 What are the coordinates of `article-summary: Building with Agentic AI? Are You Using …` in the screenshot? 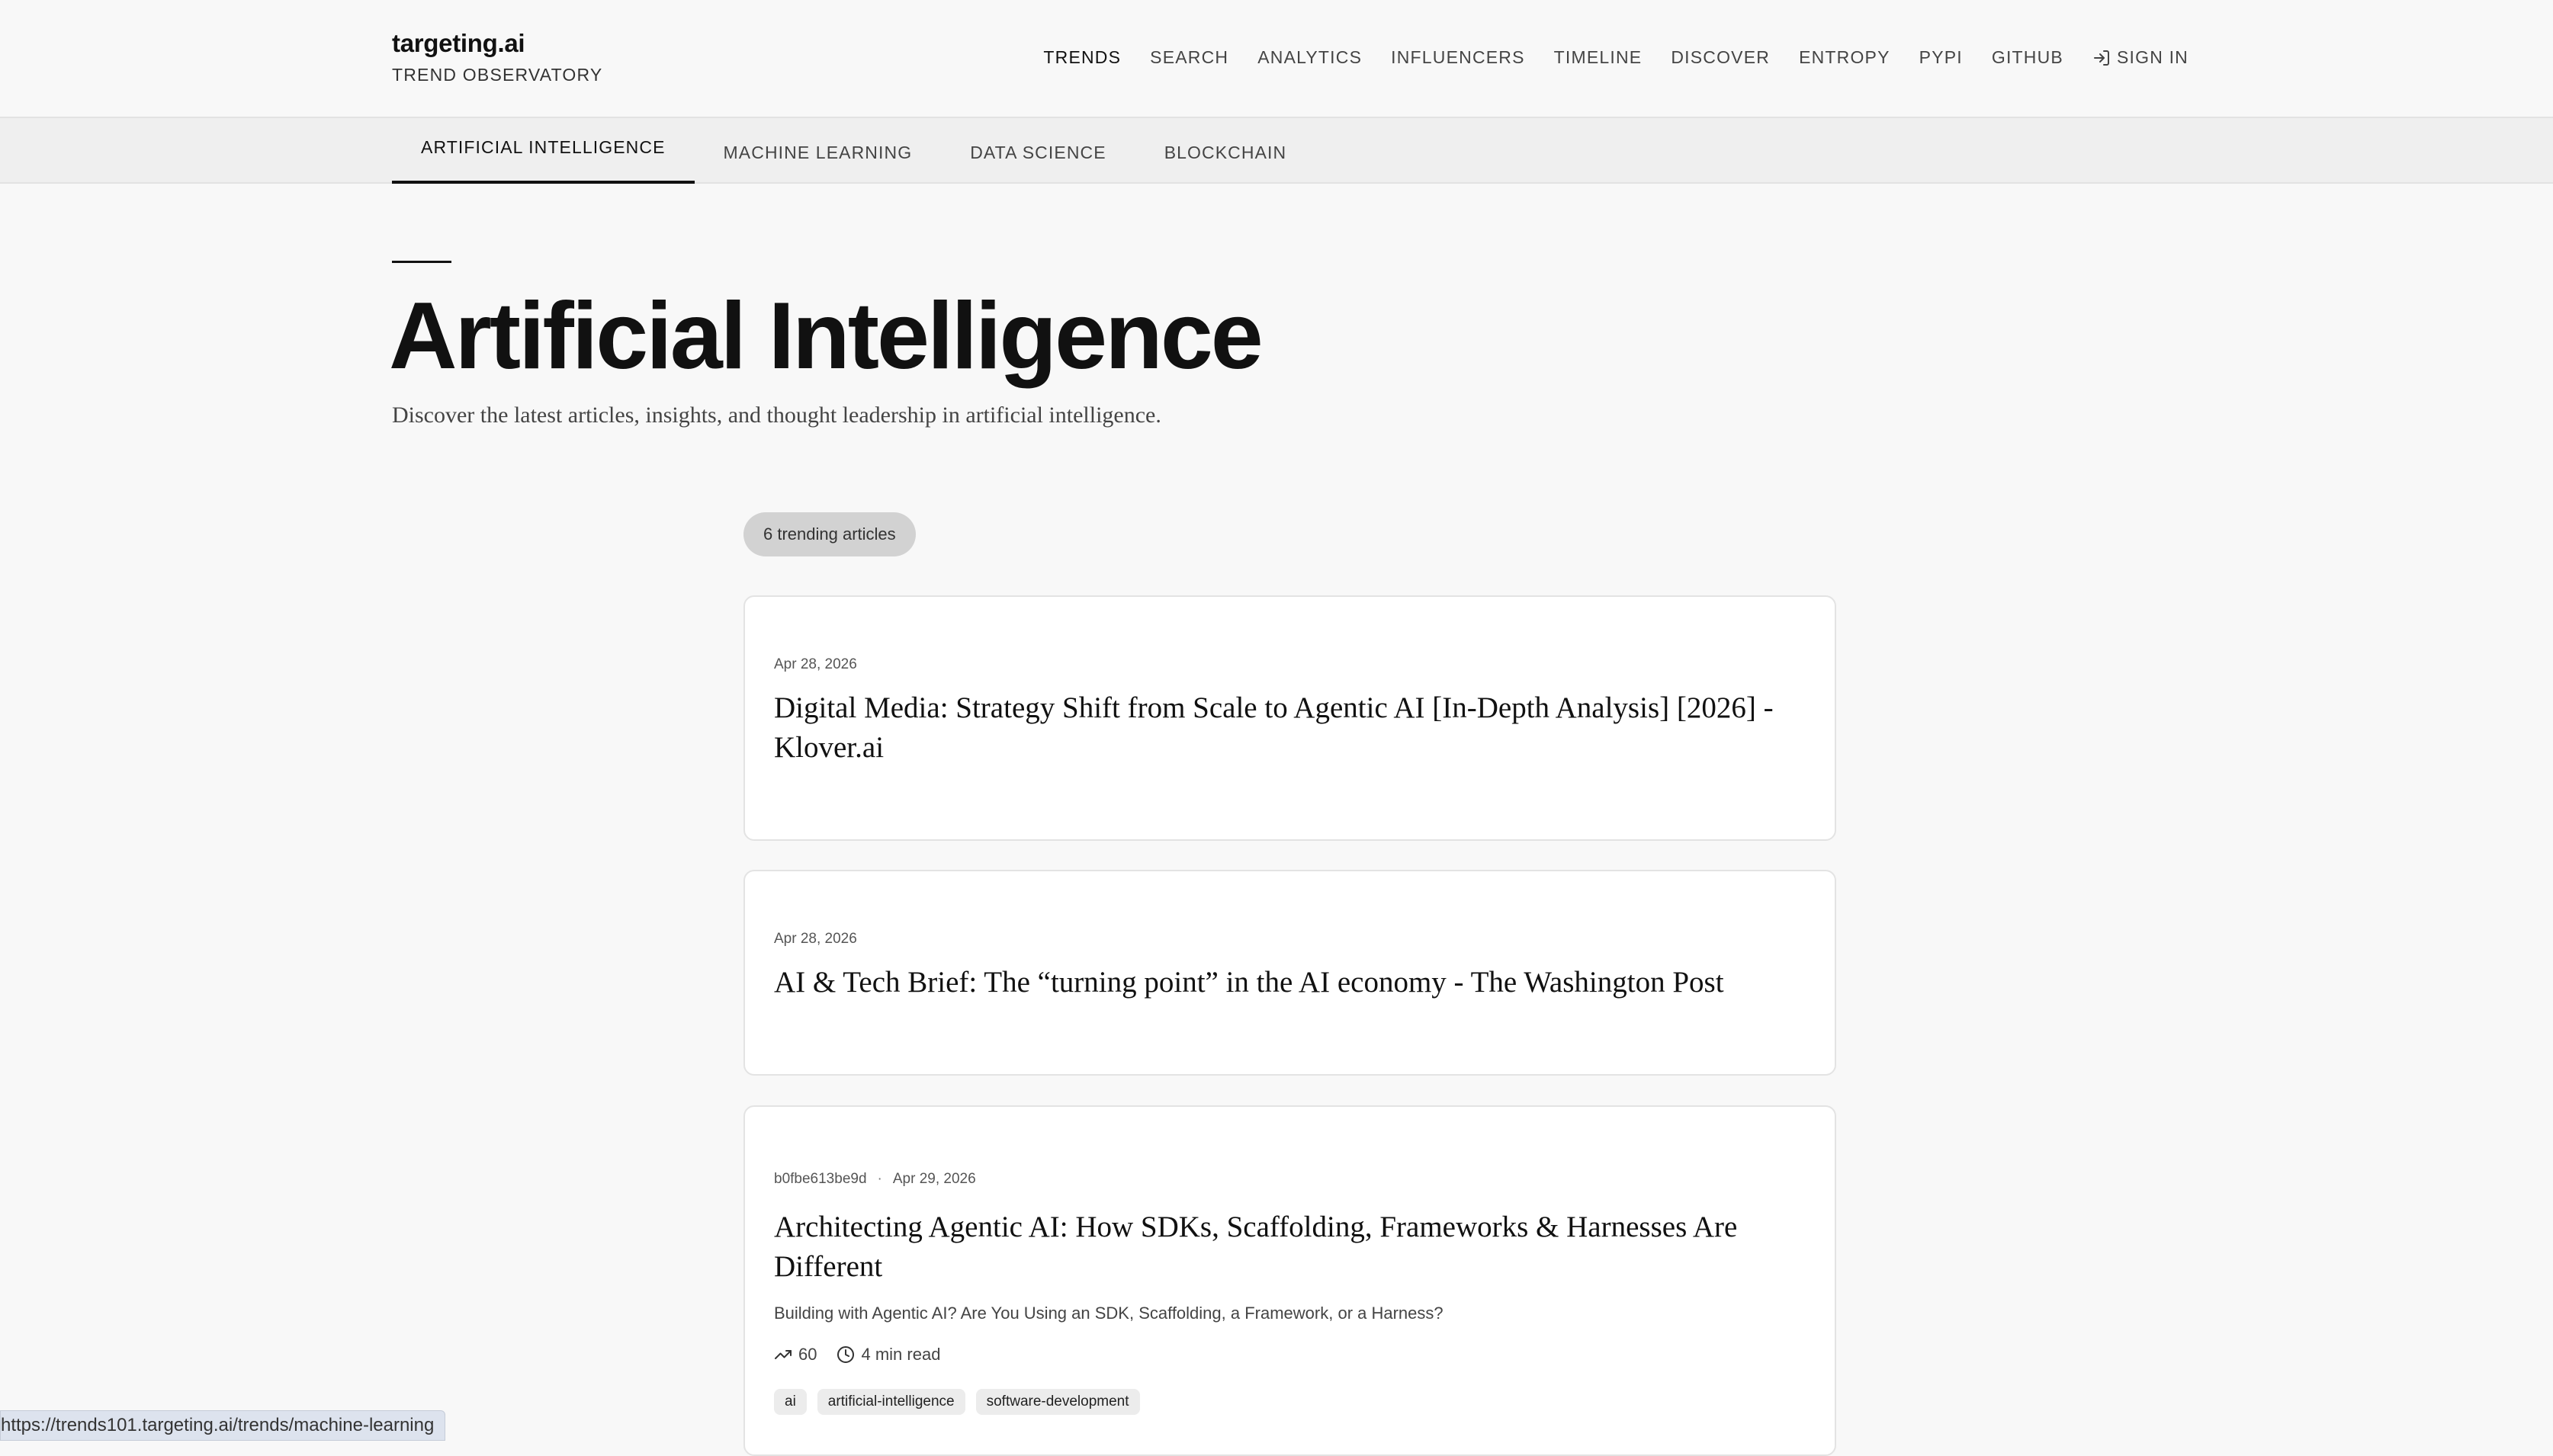 It's located at (1108, 1313).